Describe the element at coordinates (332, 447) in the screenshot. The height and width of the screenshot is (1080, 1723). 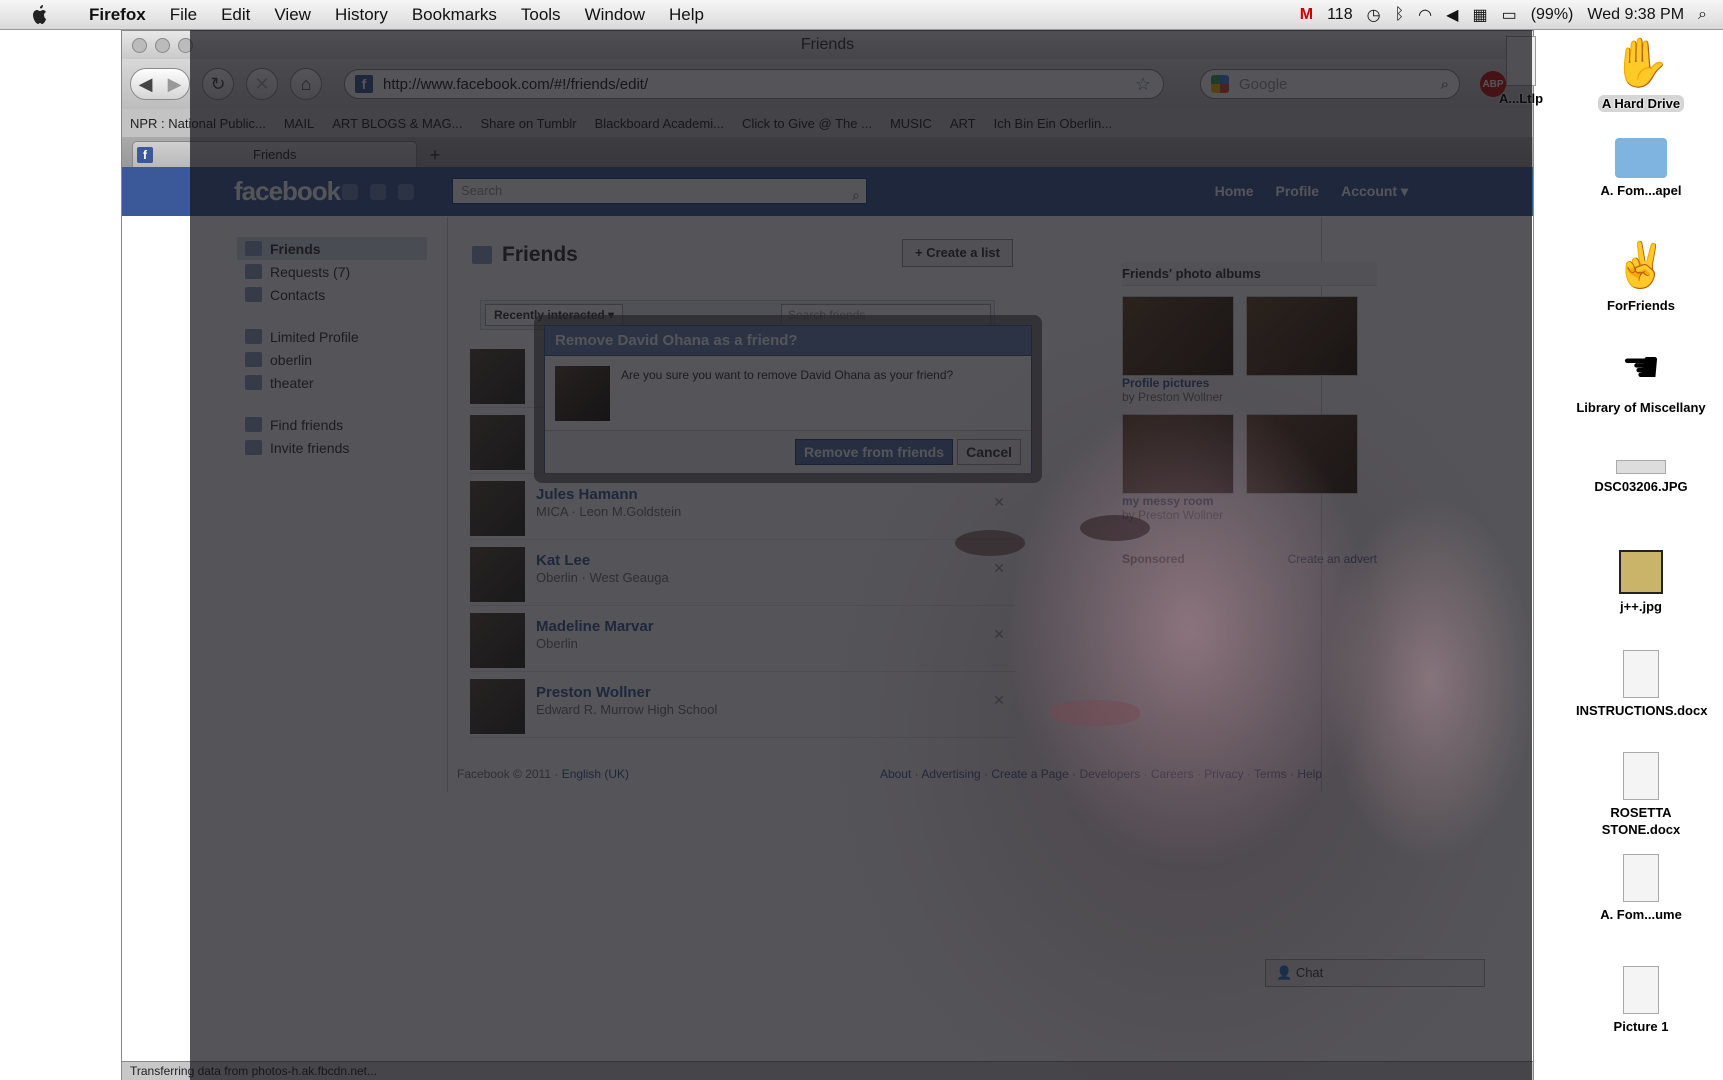
I see `sidebar-invite-friends: Invite friends` at that location.